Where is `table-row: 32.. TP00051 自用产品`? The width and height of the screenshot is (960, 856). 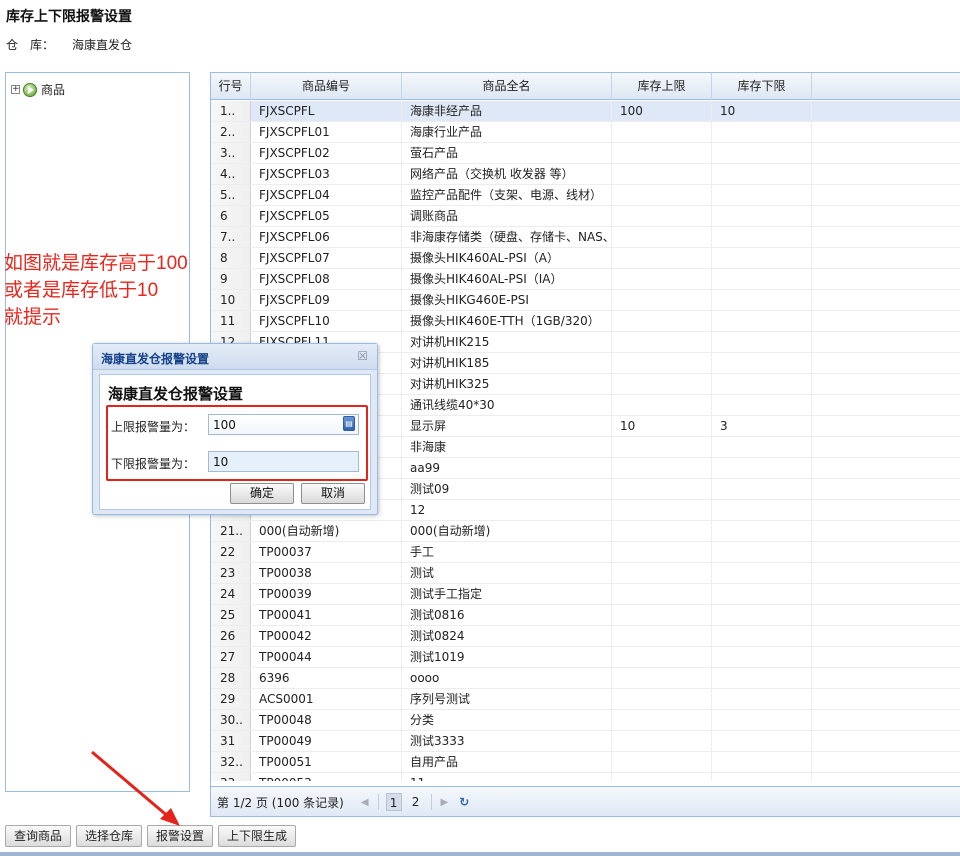
table-row: 32.. TP00051 自用产品 is located at coordinates (585, 762).